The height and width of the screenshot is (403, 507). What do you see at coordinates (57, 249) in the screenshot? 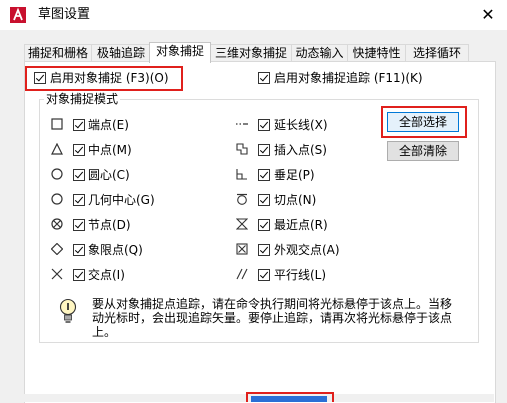
I see `quadrant-marker-icon` at bounding box center [57, 249].